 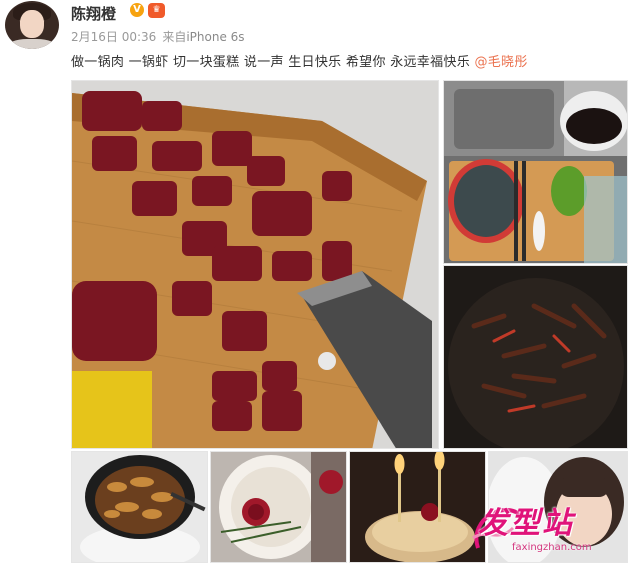 What do you see at coordinates (273, 62) in the screenshot?
I see `post-body: 做一锅肉 一锅虾 切一块蛋糕 说一声 生日快乐 希望你 永远幸福快乐` at bounding box center [273, 62].